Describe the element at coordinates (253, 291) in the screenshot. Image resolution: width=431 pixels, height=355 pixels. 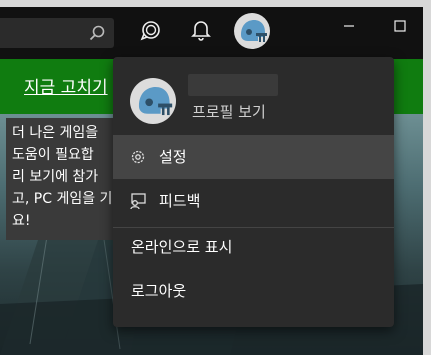
I see `menu-item-logout: 로그아웃` at that location.